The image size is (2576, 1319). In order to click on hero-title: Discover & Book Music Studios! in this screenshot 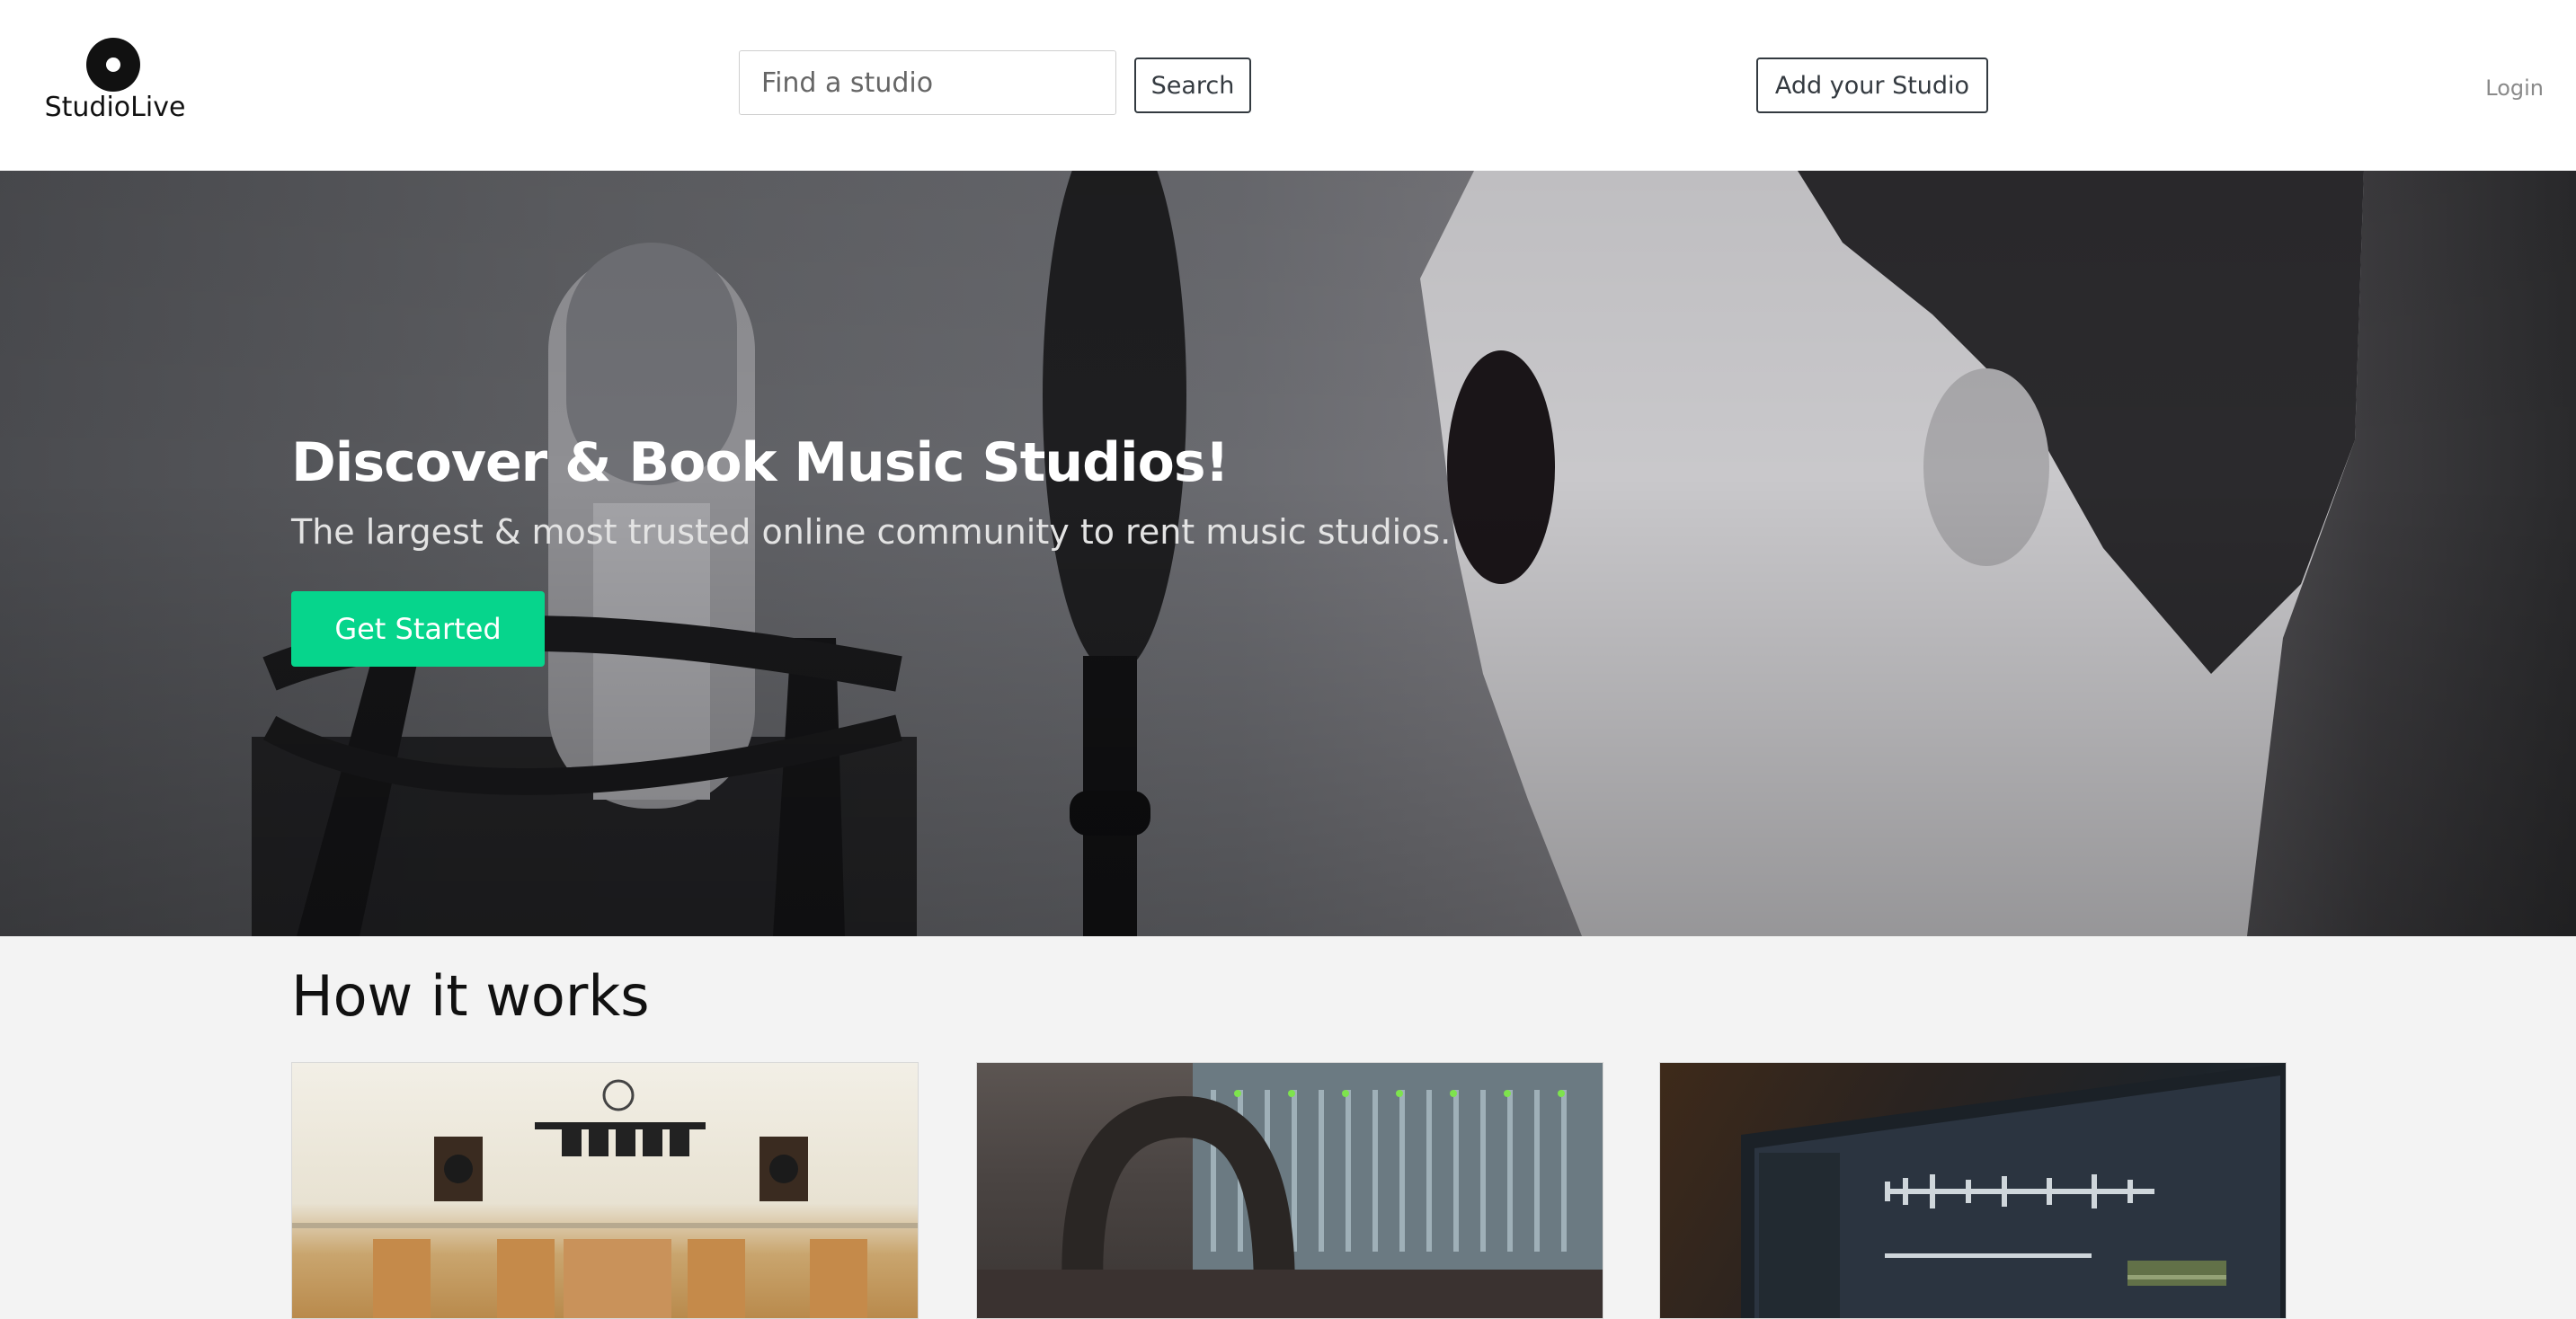, I will do `click(760, 462)`.